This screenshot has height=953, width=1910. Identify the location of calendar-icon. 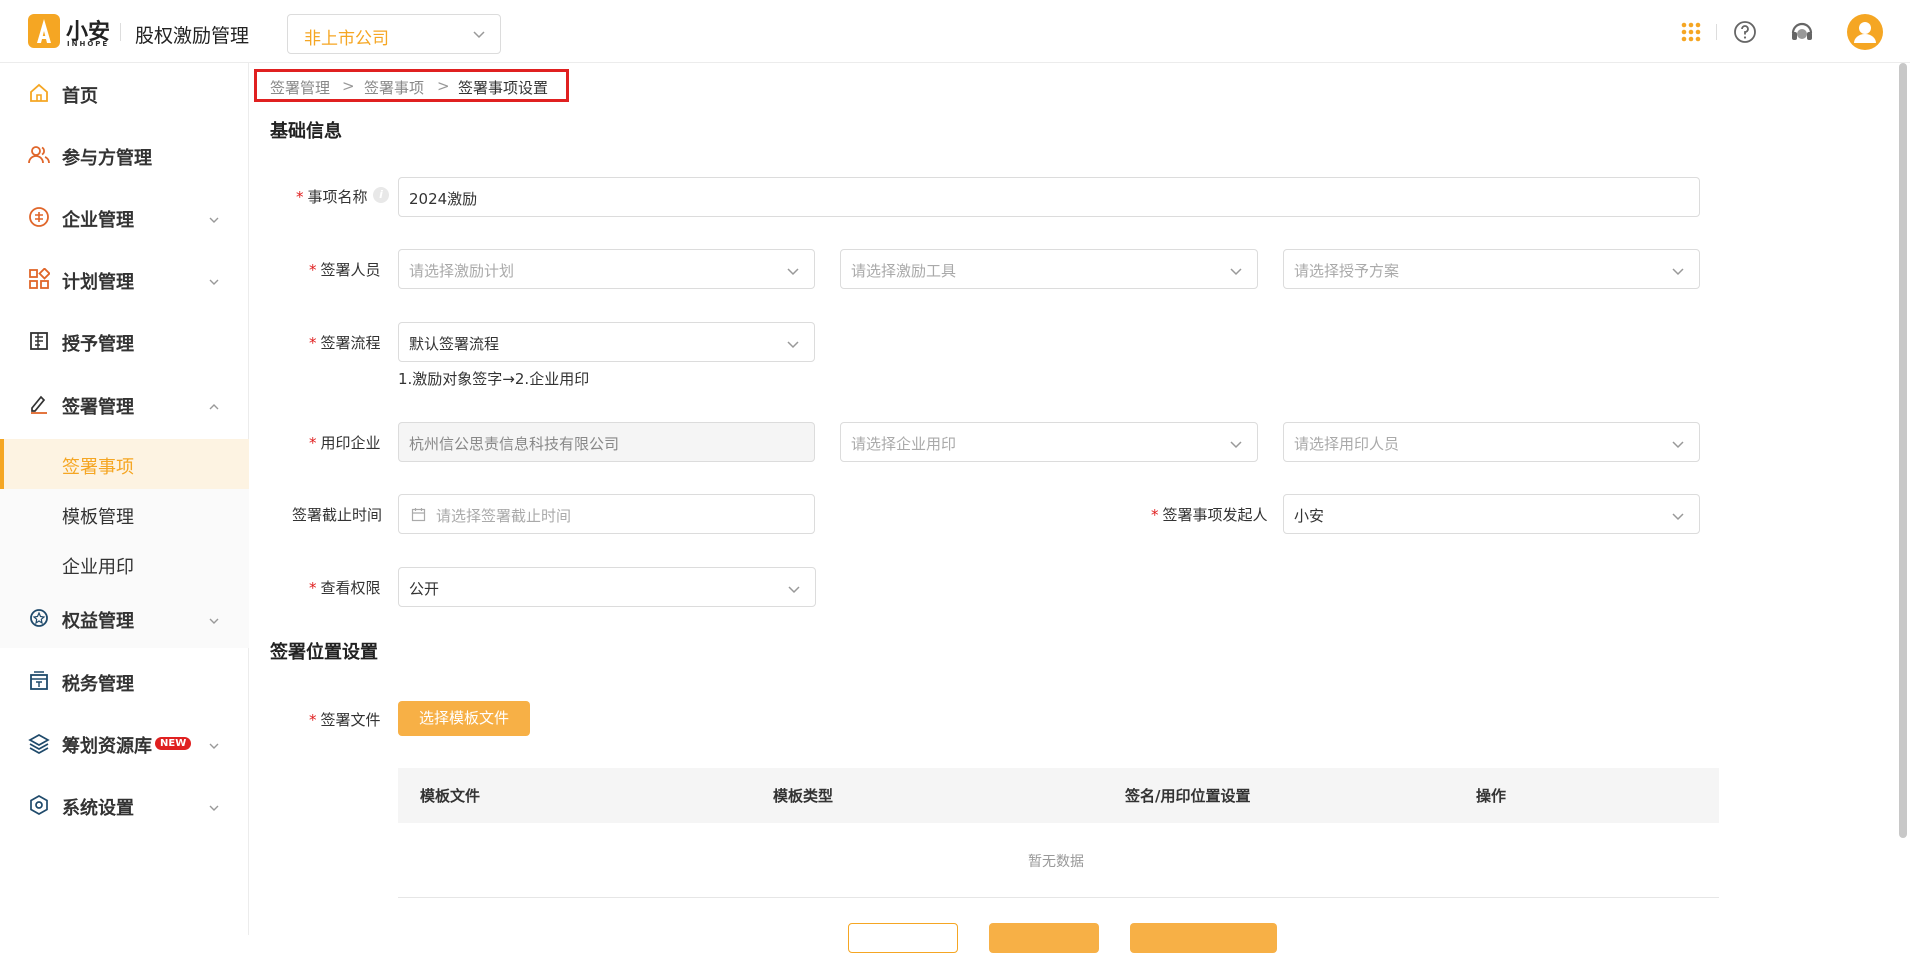
(418, 516).